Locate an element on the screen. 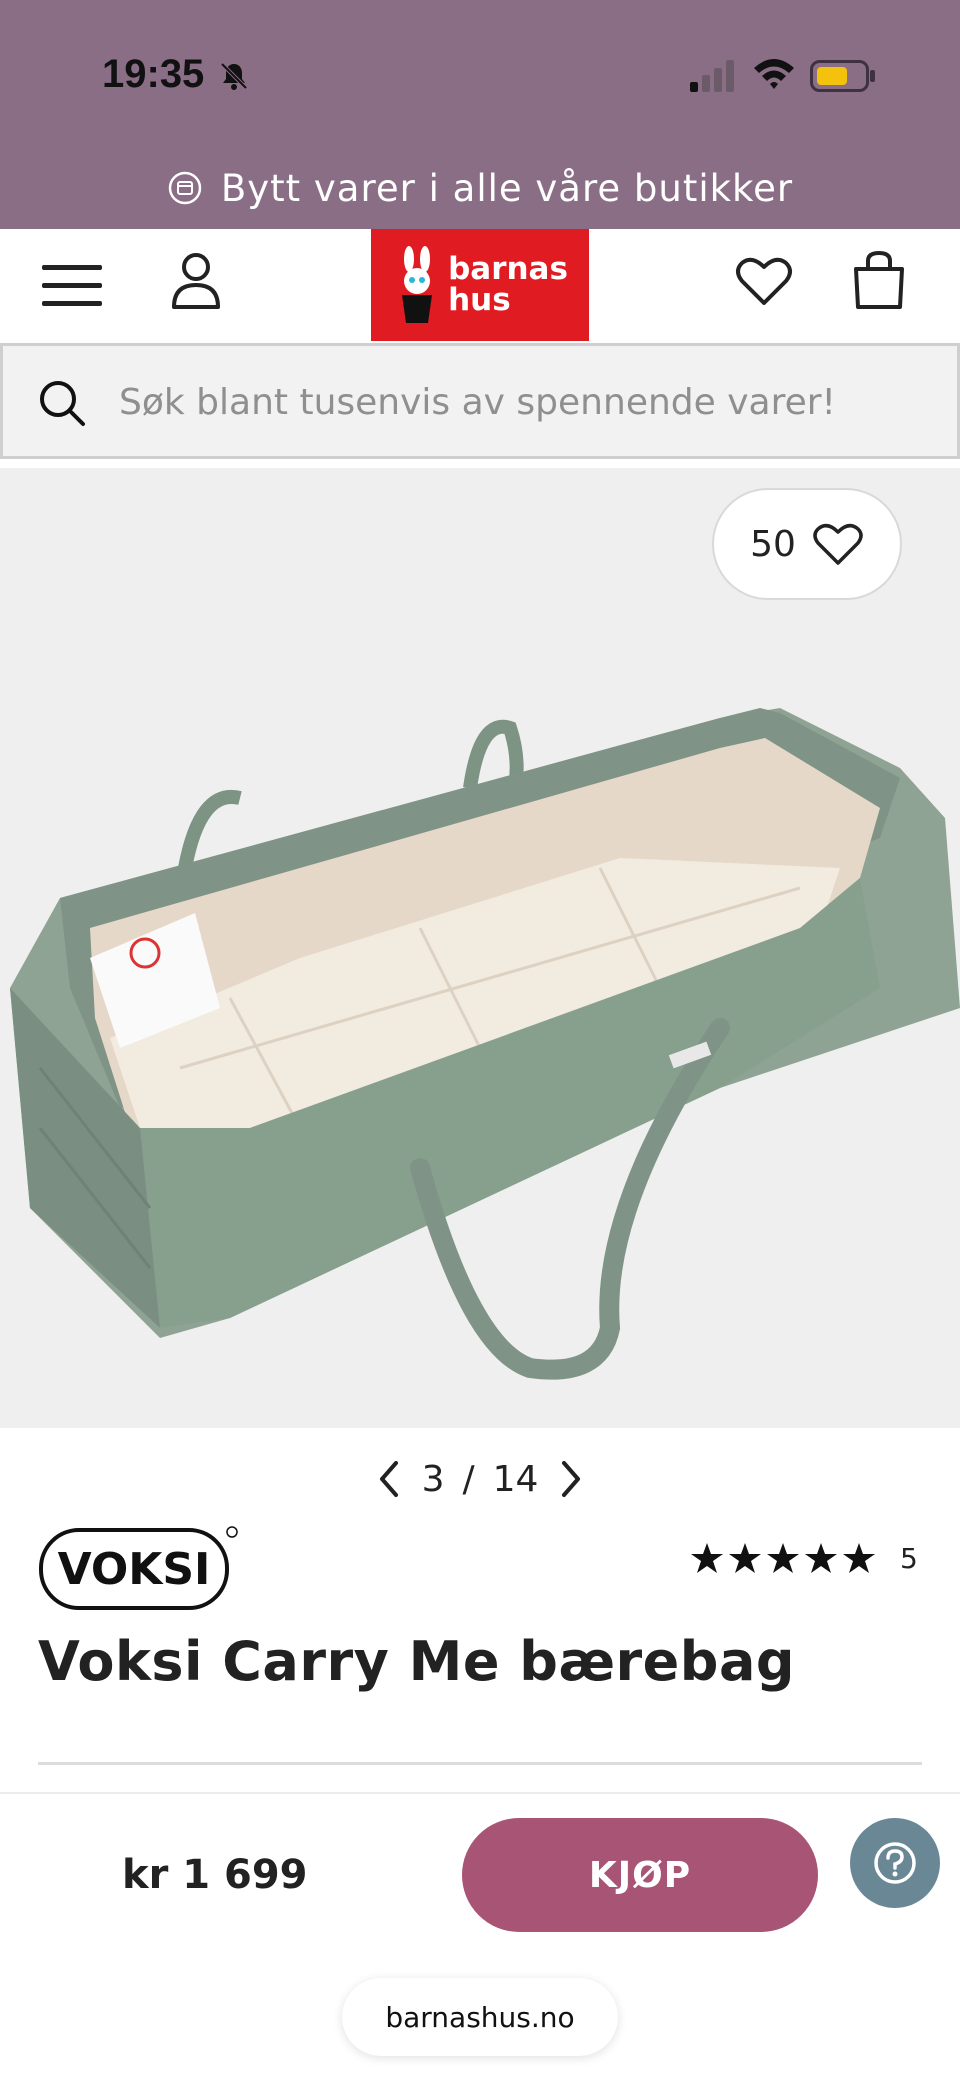  help-button is located at coordinates (895, 1863).